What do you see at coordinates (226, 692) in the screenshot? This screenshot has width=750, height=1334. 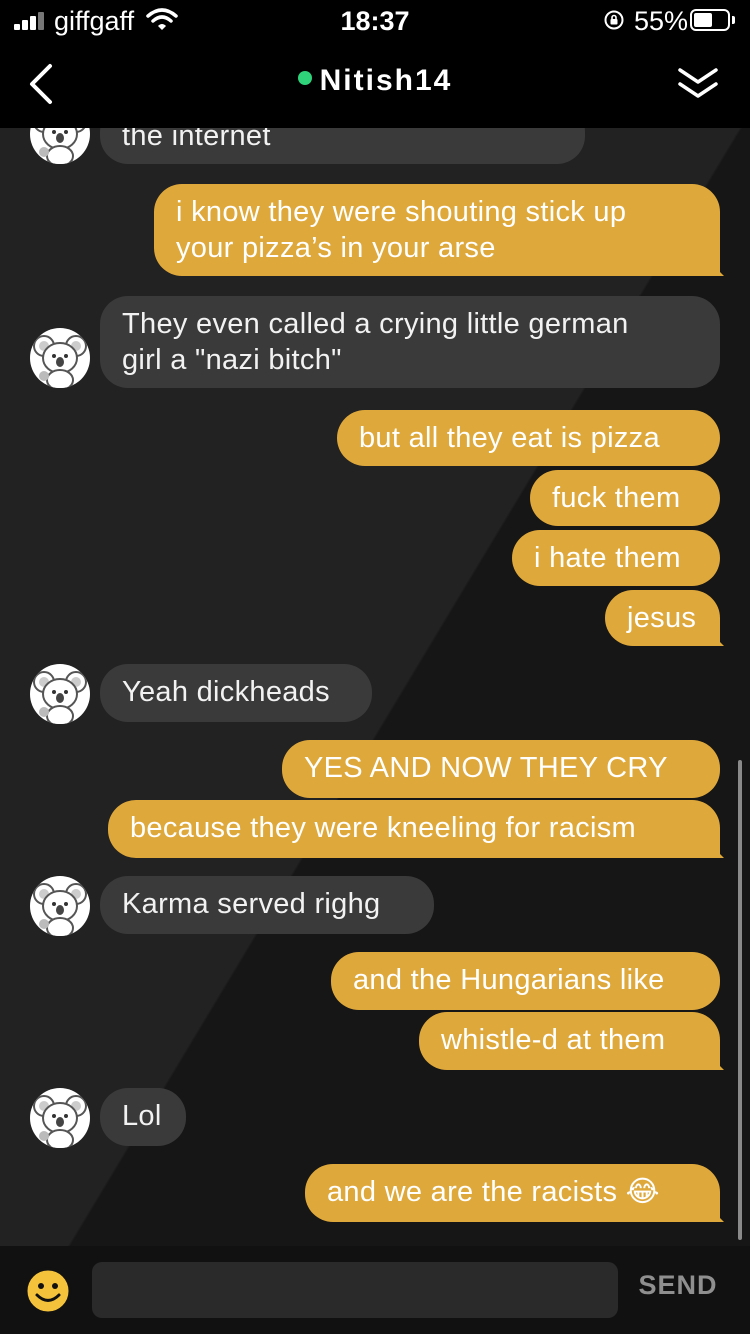 I see `message-text: Yeah dickheads` at bounding box center [226, 692].